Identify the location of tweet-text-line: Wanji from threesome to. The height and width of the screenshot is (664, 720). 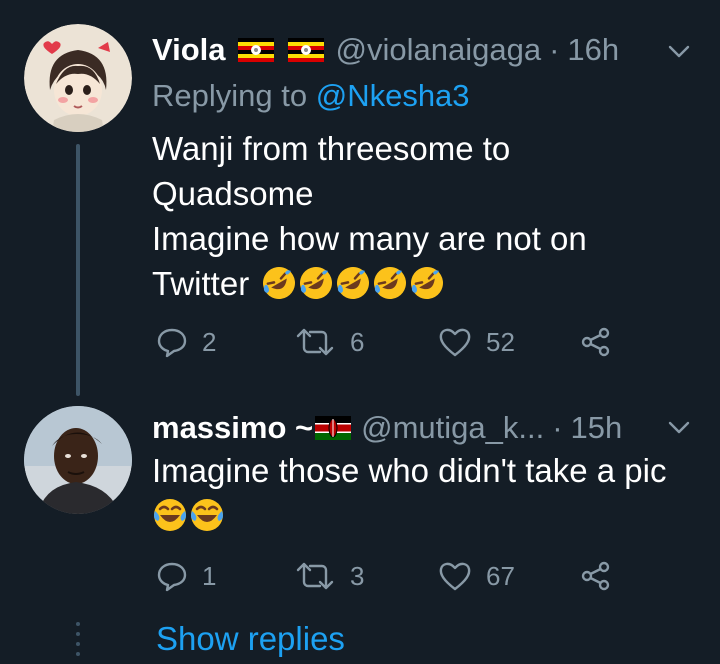
(331, 148).